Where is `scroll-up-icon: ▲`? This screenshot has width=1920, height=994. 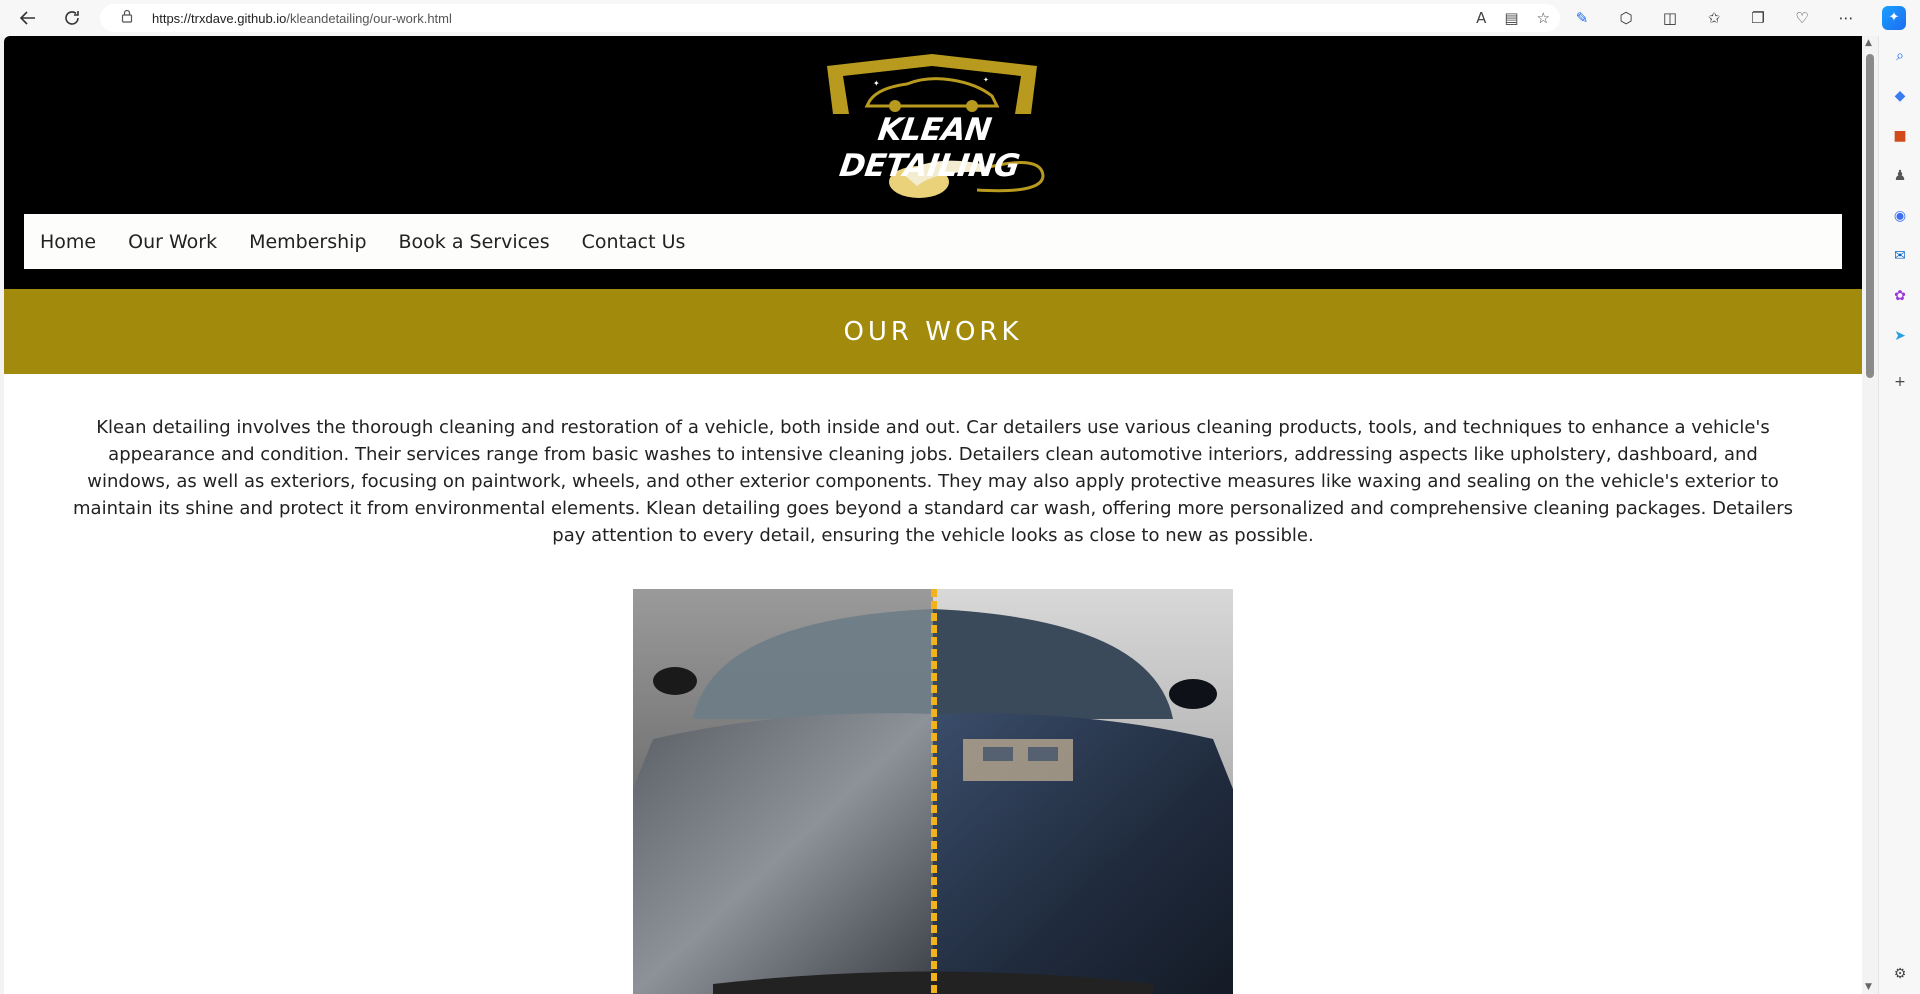 scroll-up-icon: ▲ is located at coordinates (1868, 43).